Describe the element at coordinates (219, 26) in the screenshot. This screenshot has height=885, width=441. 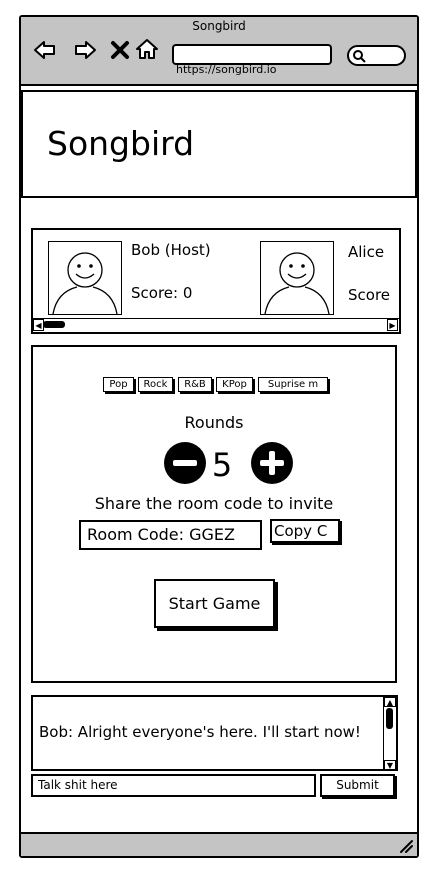
I see `window-title: Songbird` at that location.